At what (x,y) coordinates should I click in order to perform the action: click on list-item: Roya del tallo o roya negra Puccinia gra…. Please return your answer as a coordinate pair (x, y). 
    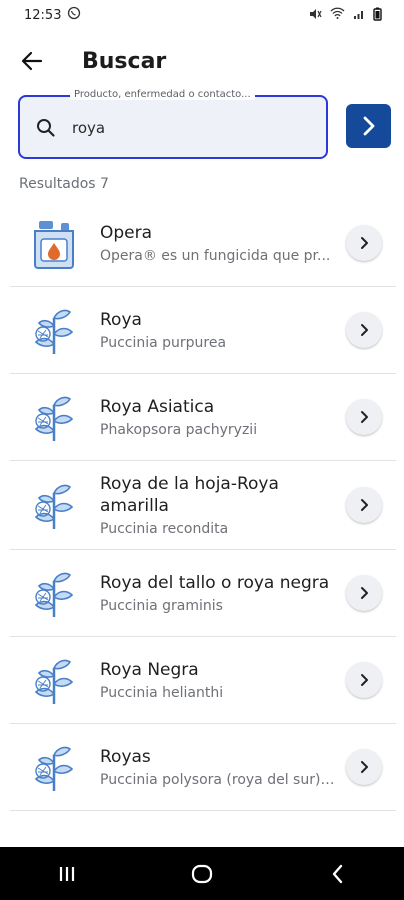
    Looking at the image, I should click on (203, 593).